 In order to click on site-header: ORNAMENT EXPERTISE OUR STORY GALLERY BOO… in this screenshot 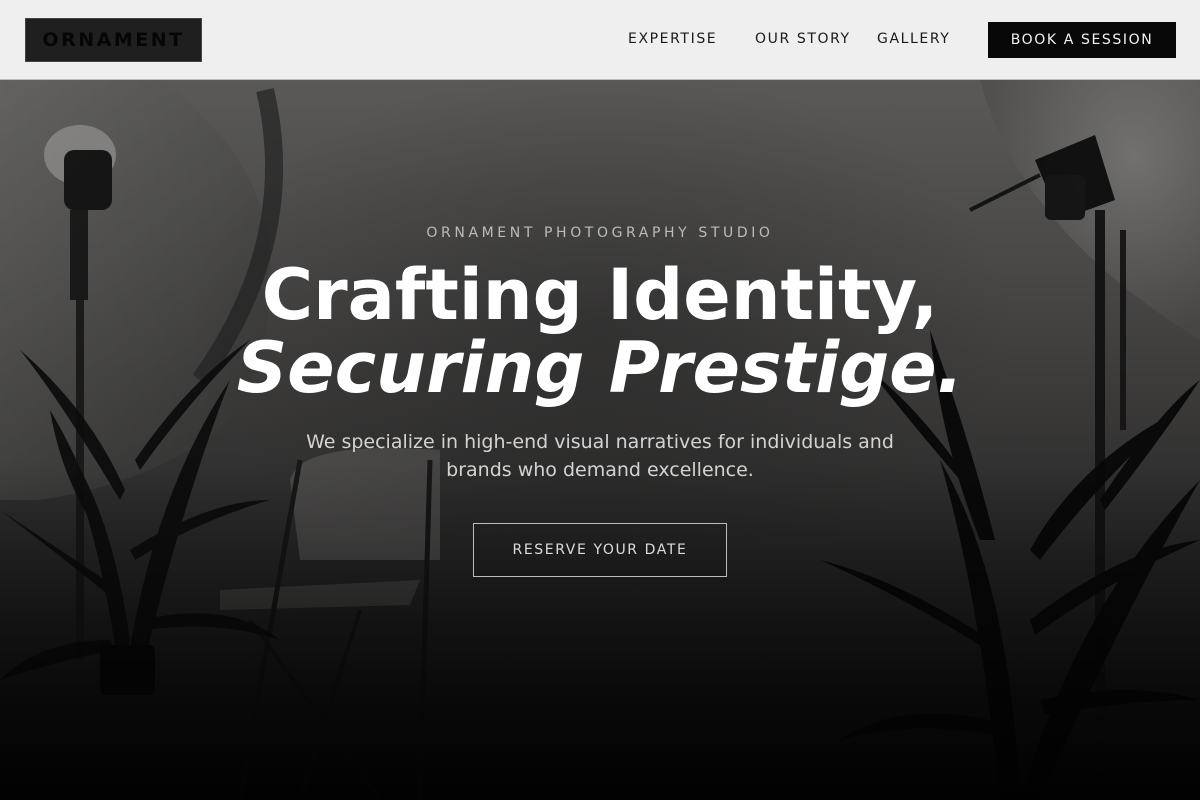, I will do `click(600, 40)`.